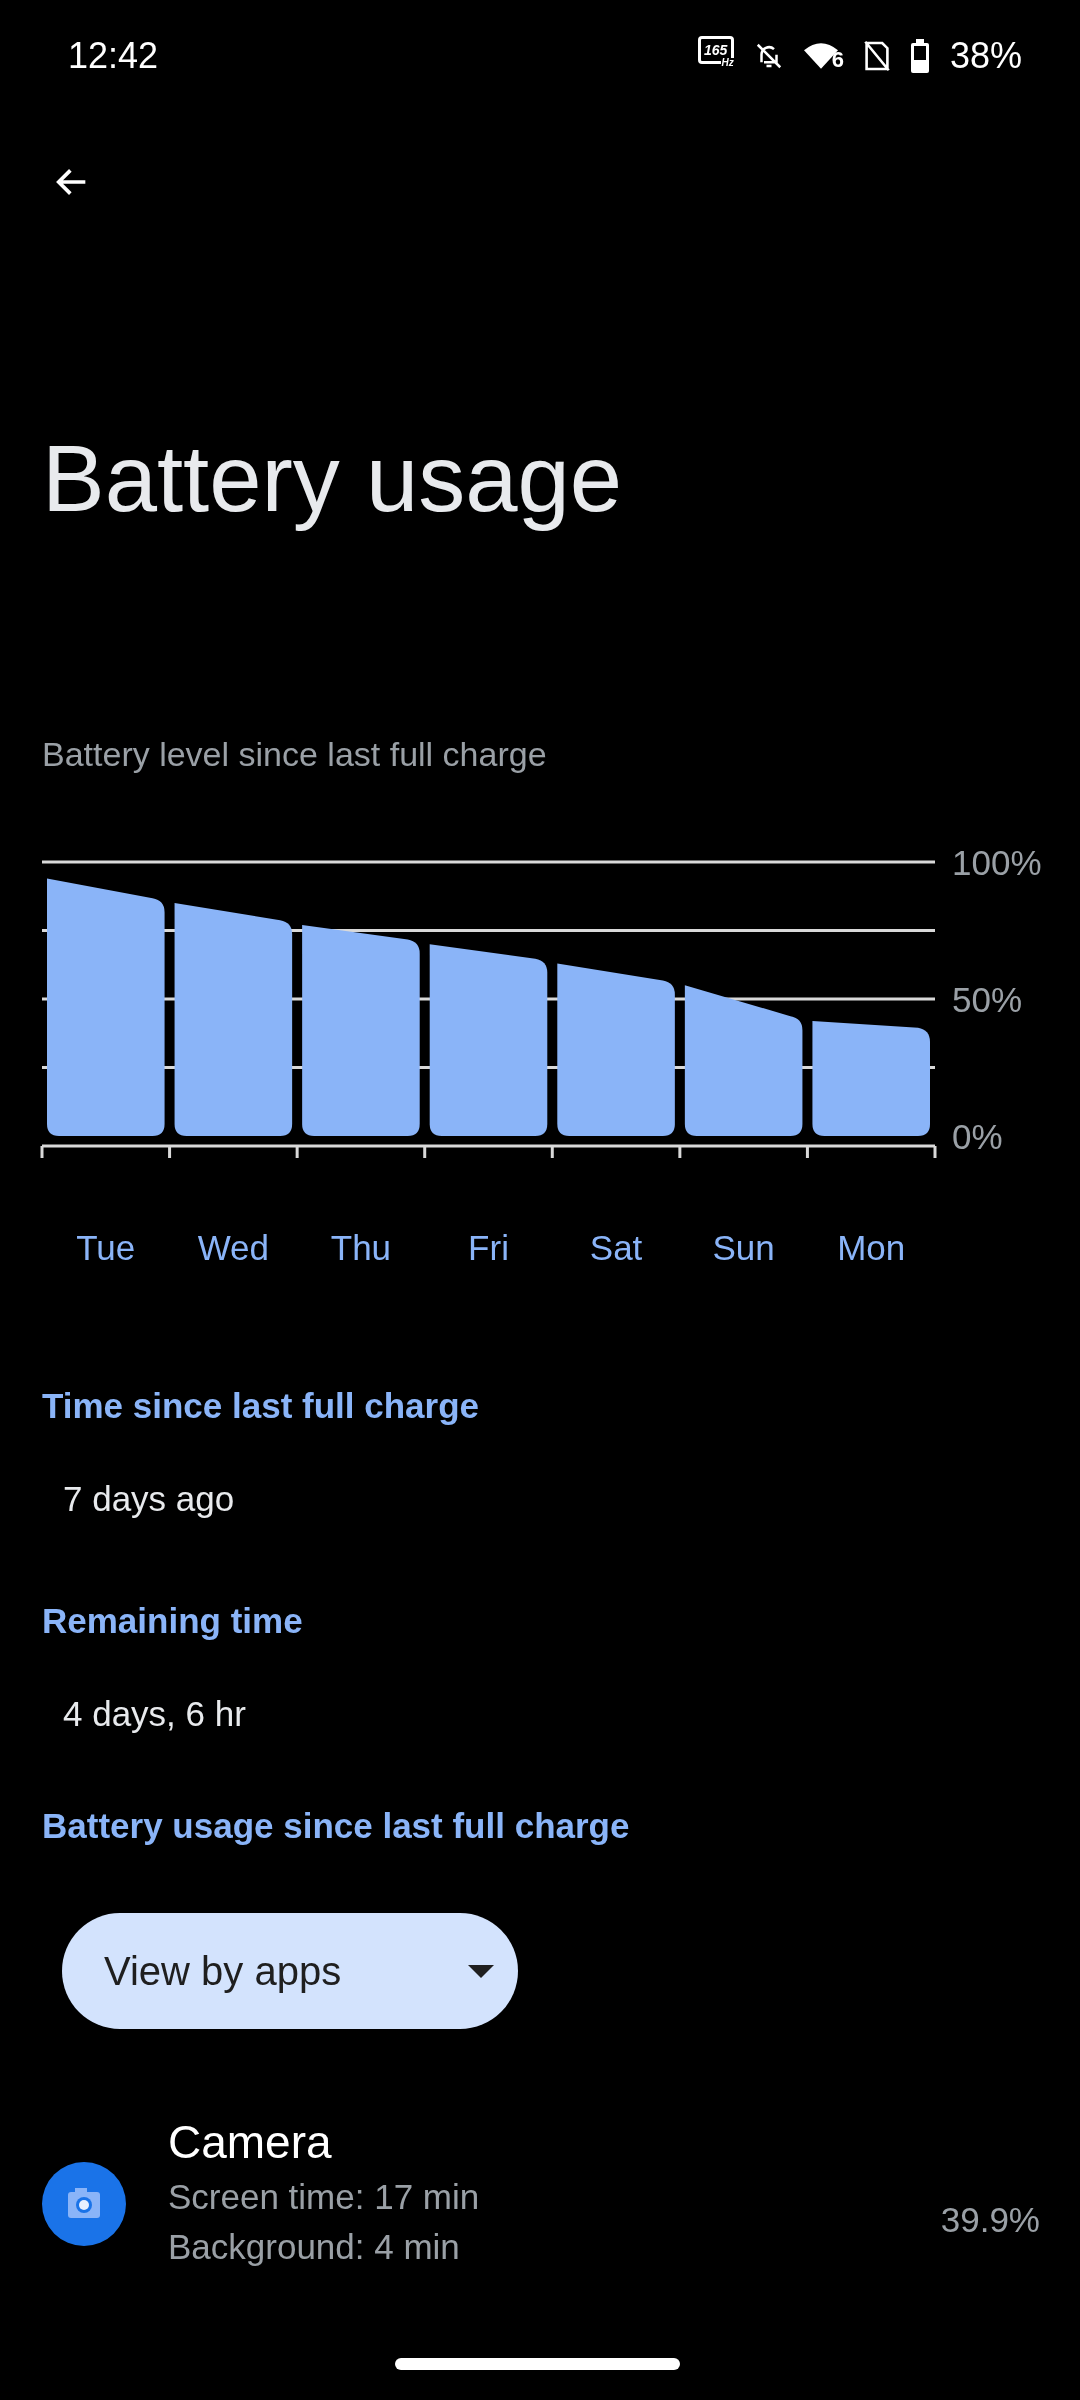 The image size is (1080, 2400). Describe the element at coordinates (537, 2364) in the screenshot. I see `gesture-handle` at that location.